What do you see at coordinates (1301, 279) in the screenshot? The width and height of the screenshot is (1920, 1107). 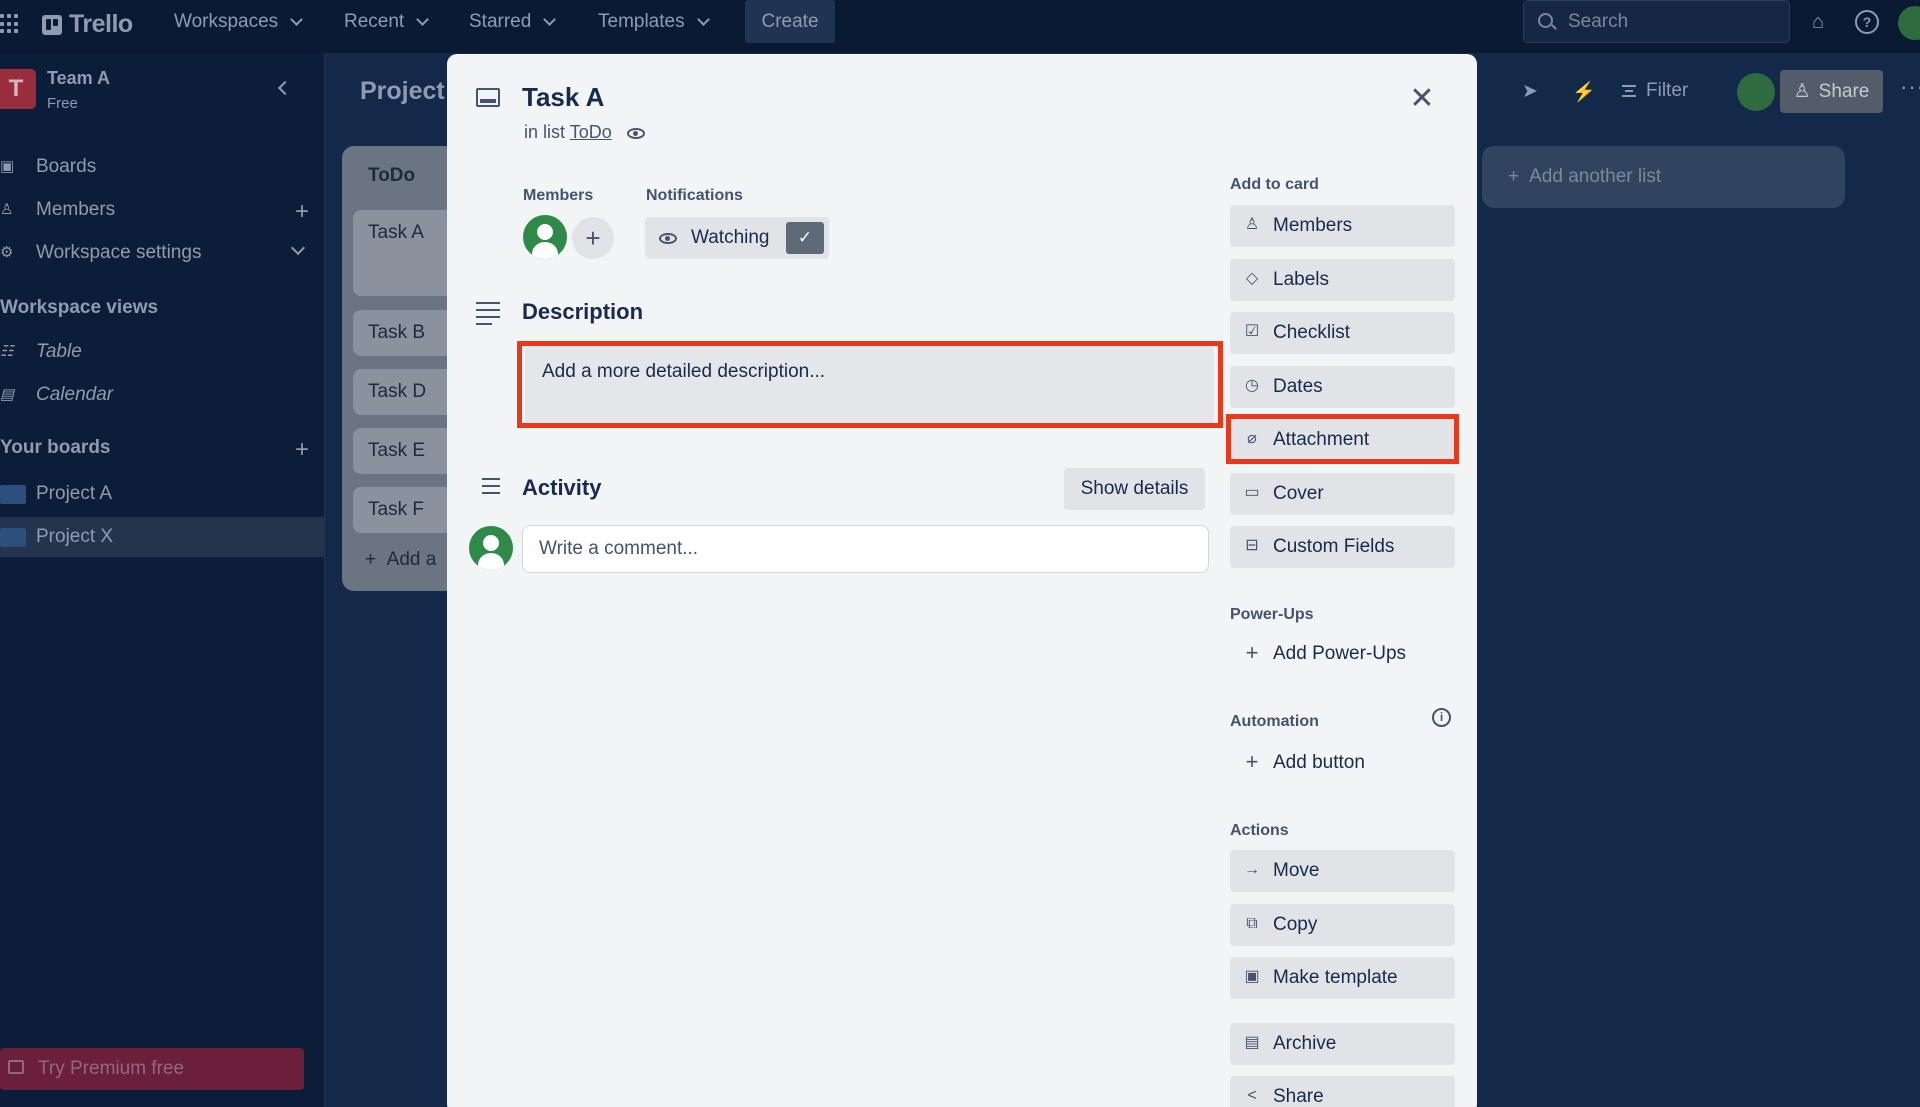 I see `button-label: Labels` at bounding box center [1301, 279].